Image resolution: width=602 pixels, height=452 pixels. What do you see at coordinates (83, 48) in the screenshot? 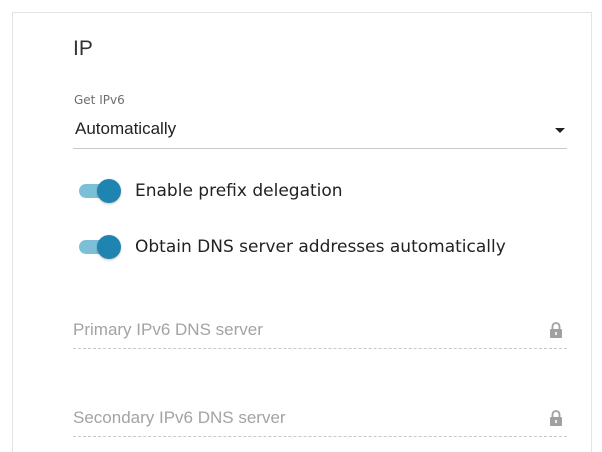
I see `section-title: IP` at bounding box center [83, 48].